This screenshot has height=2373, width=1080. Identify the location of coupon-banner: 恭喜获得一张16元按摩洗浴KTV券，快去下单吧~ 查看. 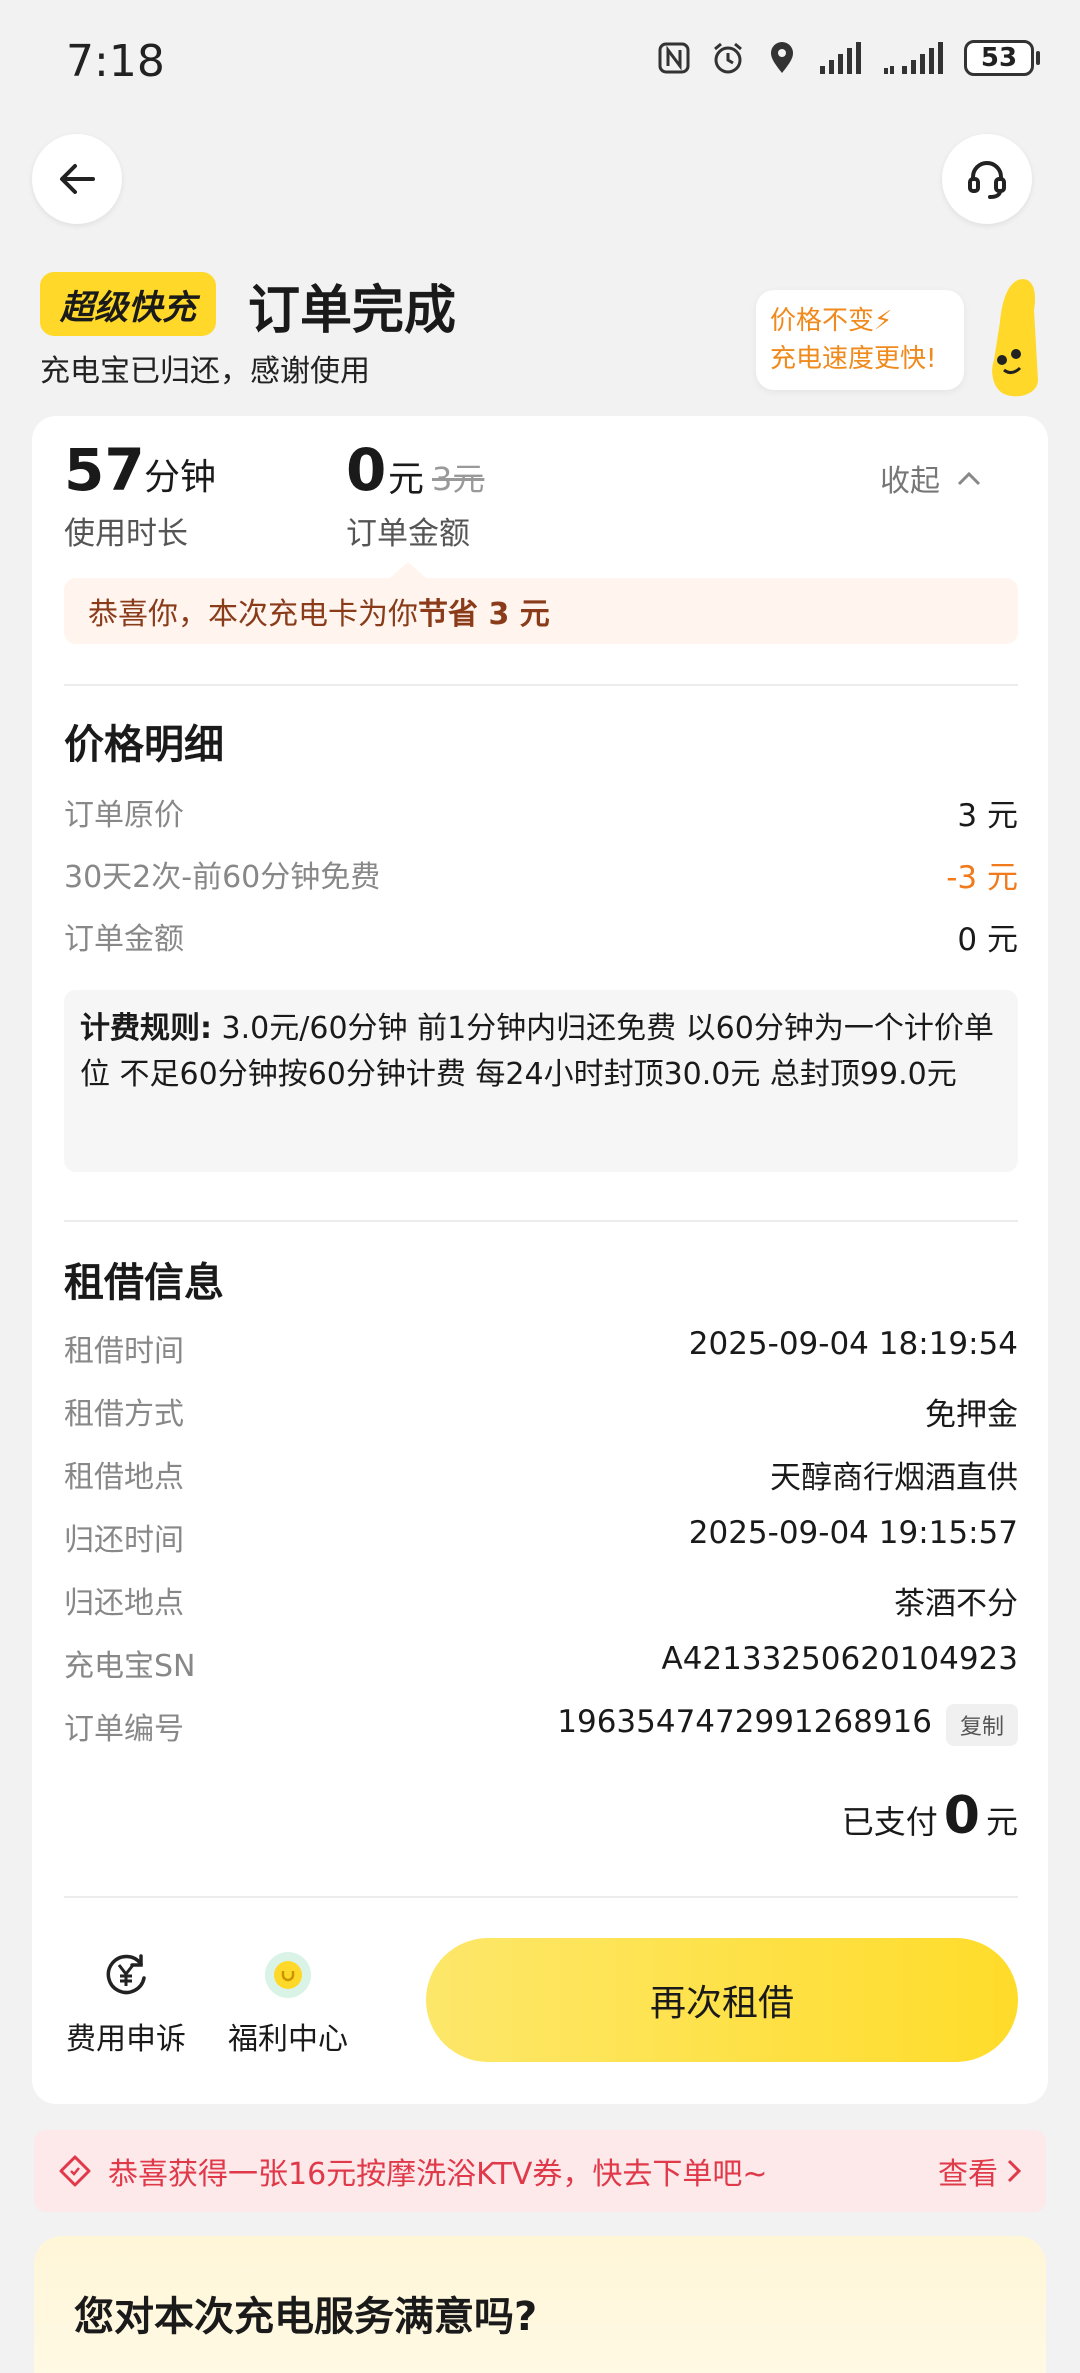
(540, 2171).